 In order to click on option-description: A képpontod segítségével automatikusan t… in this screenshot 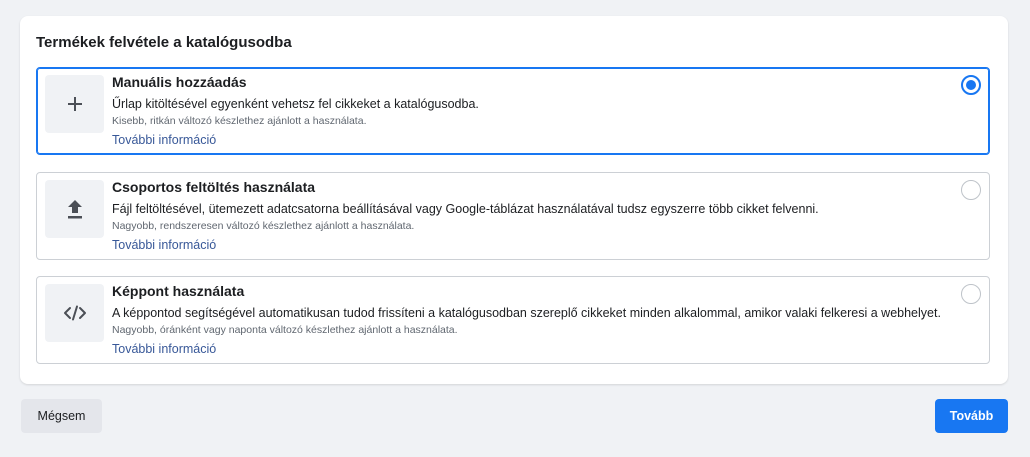, I will do `click(526, 313)`.